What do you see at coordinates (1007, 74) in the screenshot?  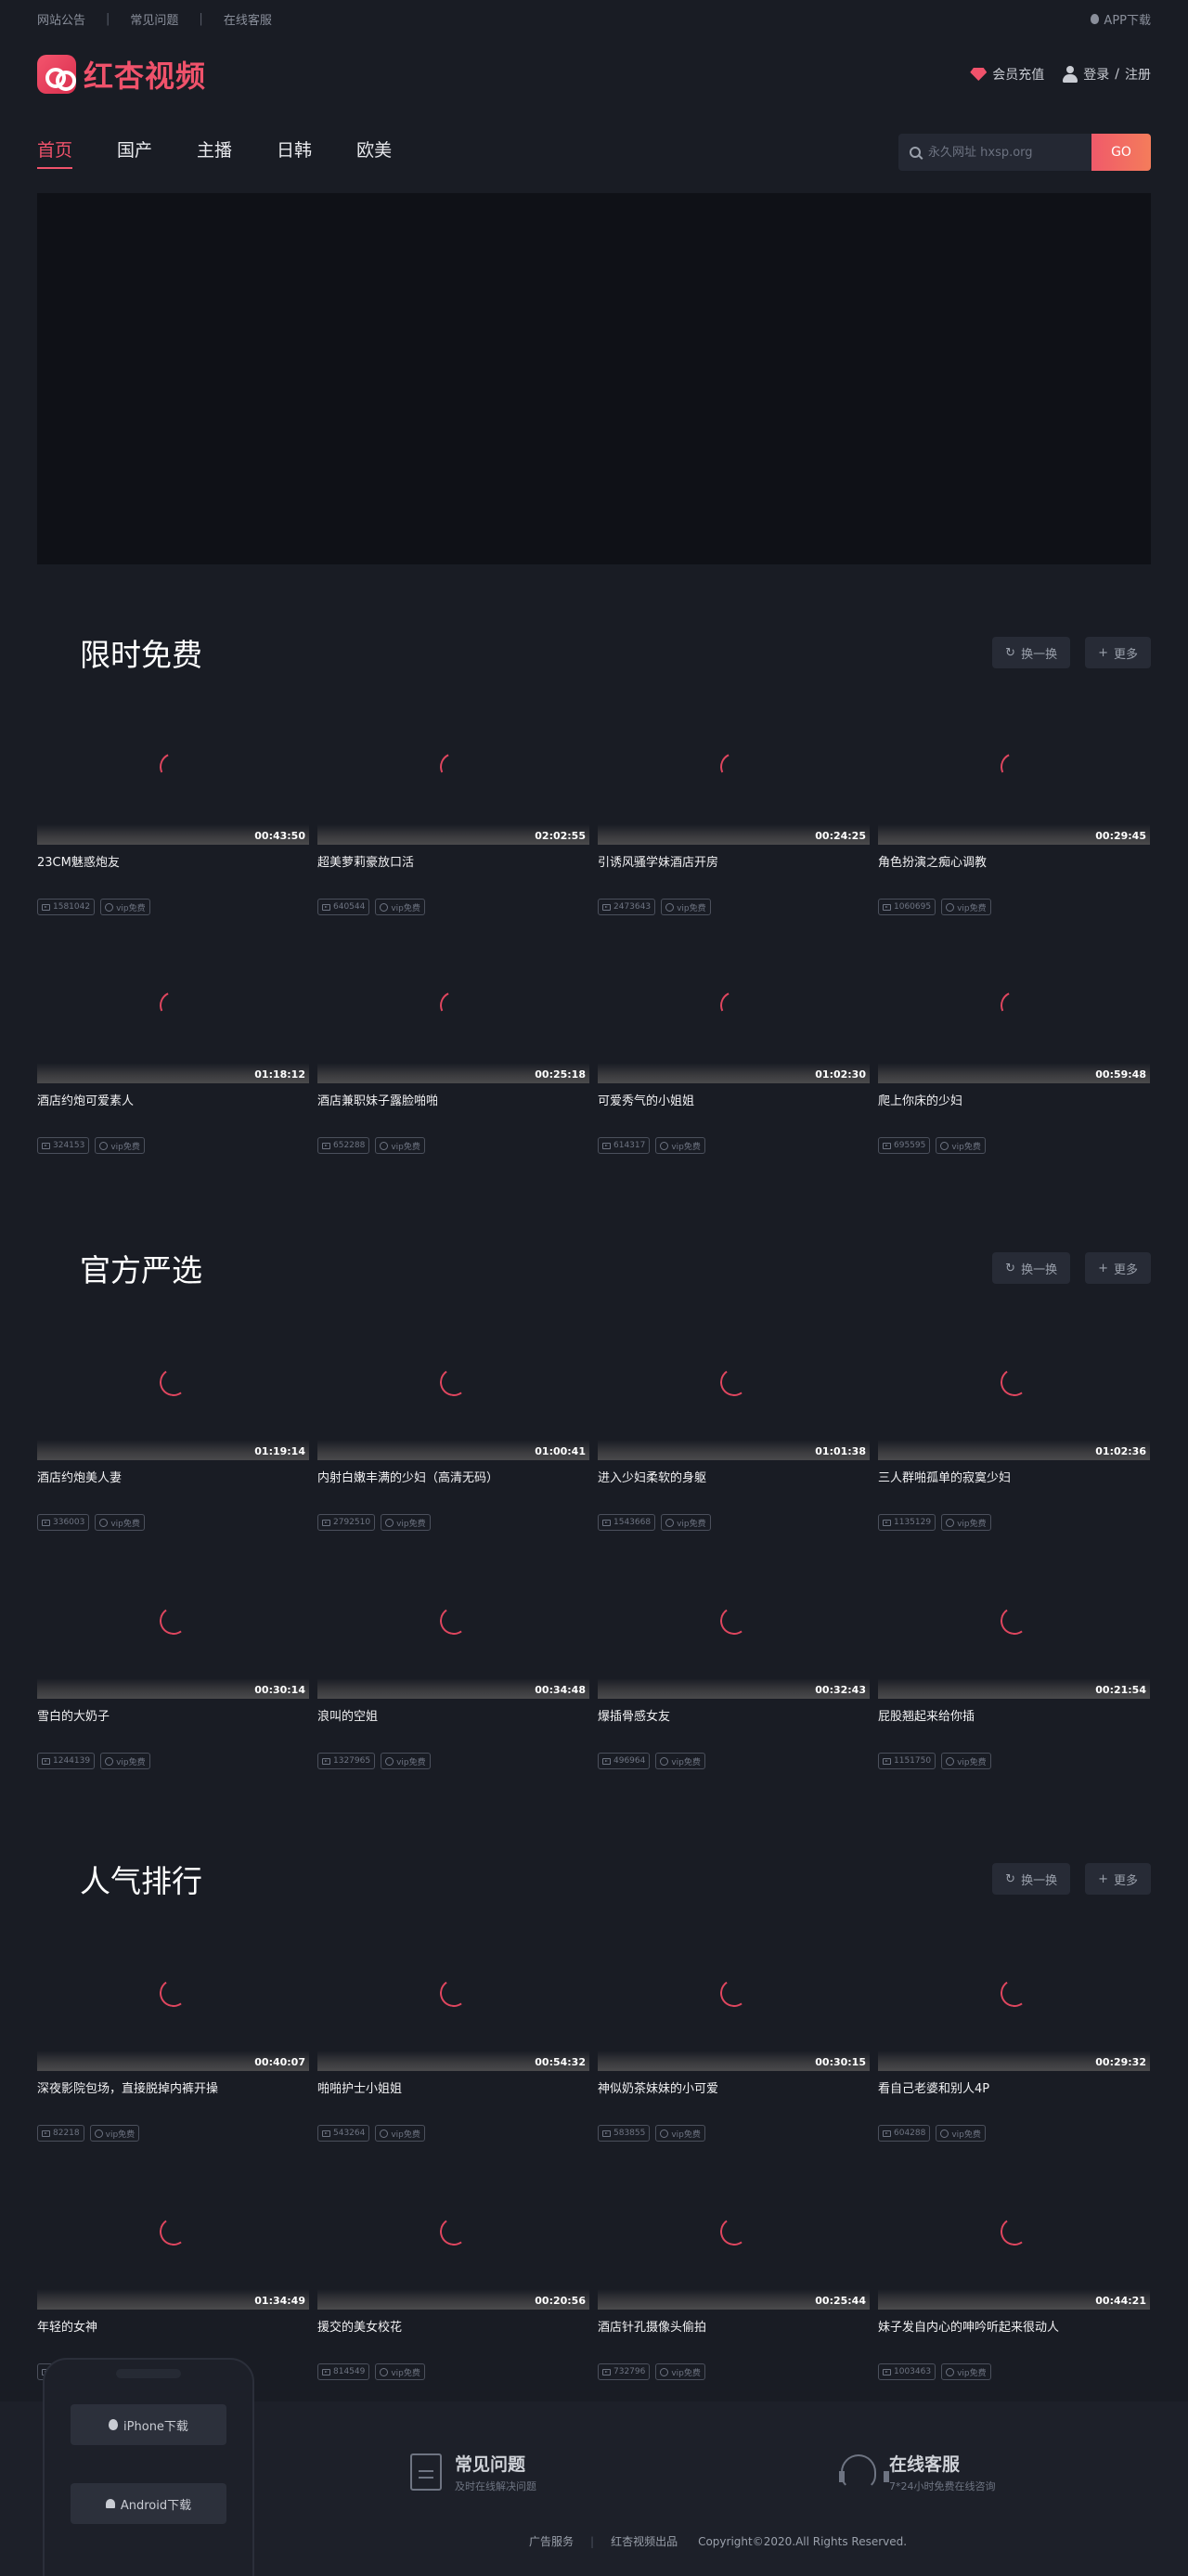 I see `recharge-button: 会员充值` at bounding box center [1007, 74].